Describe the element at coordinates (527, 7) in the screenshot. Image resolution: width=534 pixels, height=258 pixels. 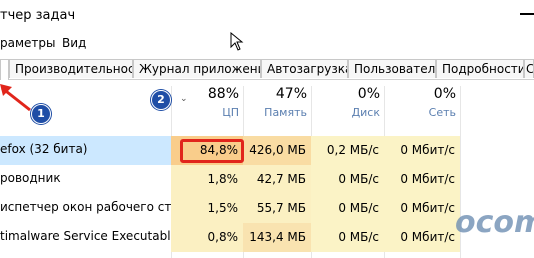
I see `minimize-icon` at that location.